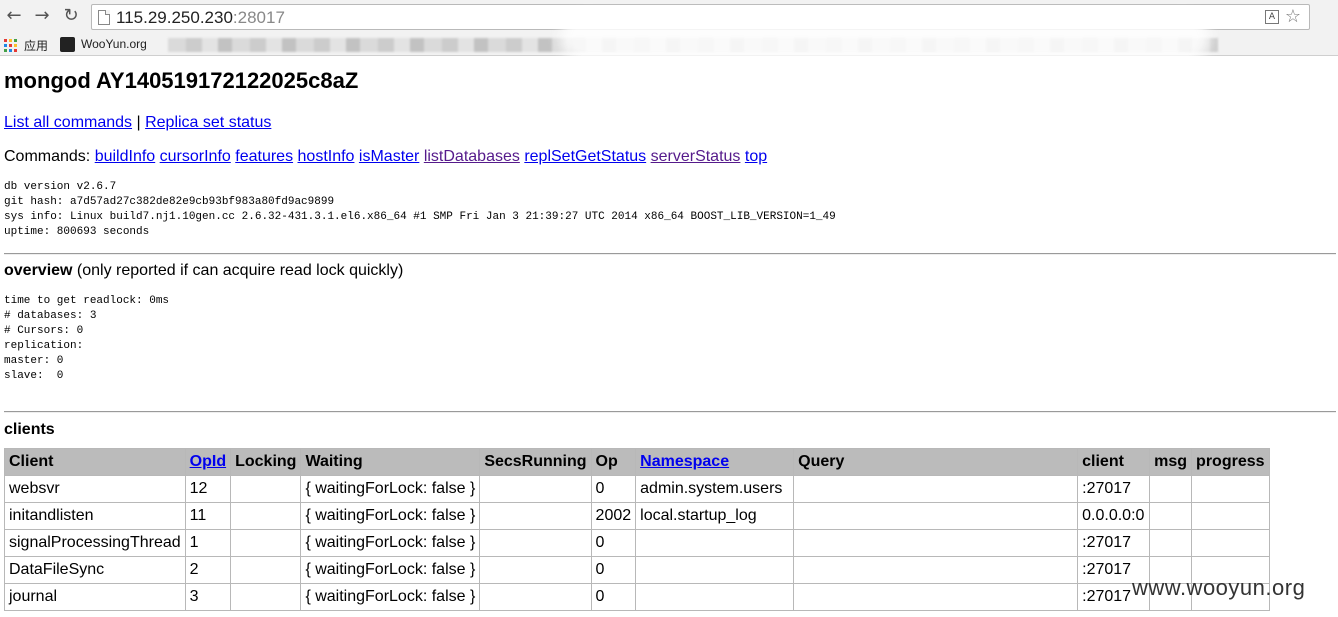 Image resolution: width=1338 pixels, height=617 pixels. What do you see at coordinates (585, 156) in the screenshot?
I see `command-link-replsetgetstatus: replSetGetStatus` at bounding box center [585, 156].